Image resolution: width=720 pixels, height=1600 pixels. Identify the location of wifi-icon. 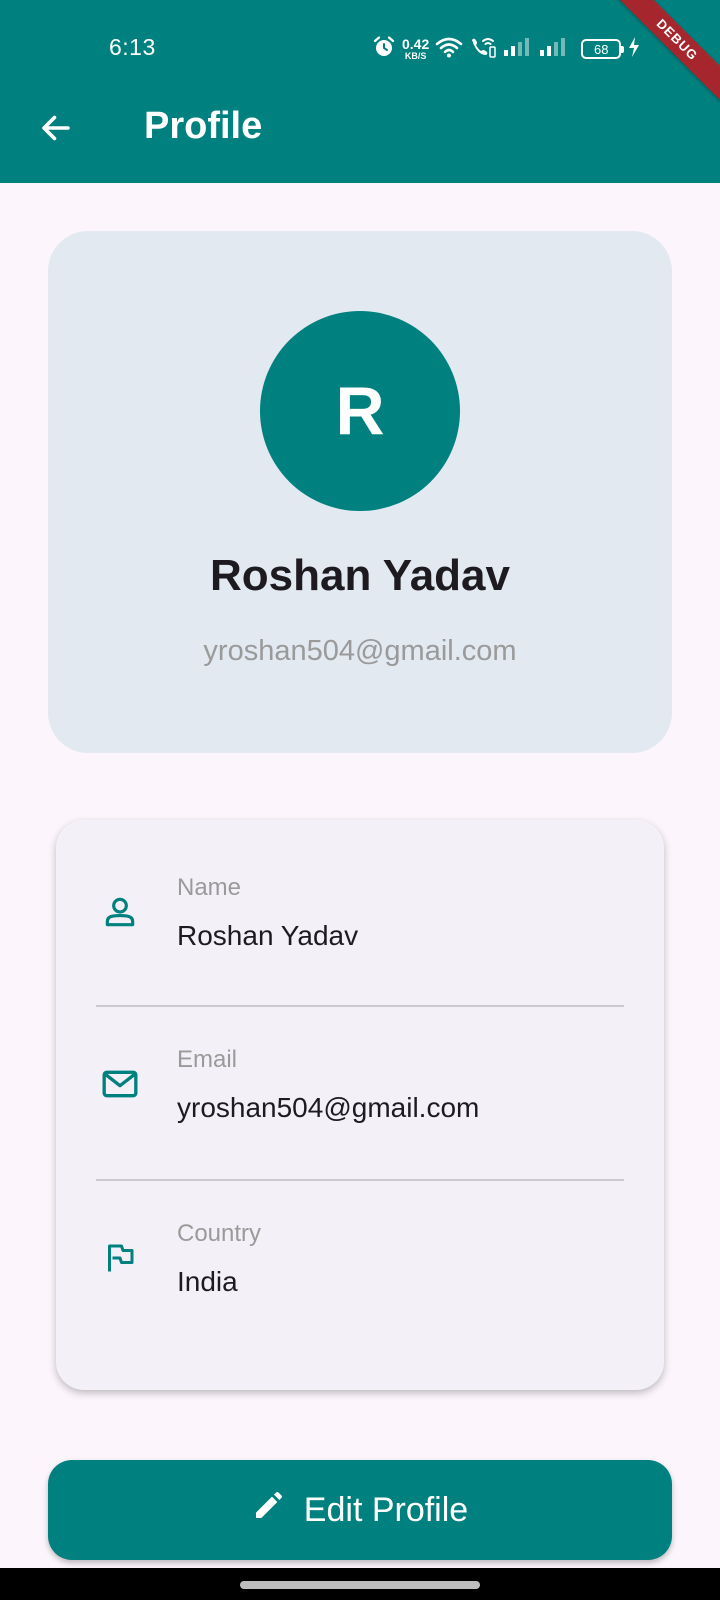
(449, 49).